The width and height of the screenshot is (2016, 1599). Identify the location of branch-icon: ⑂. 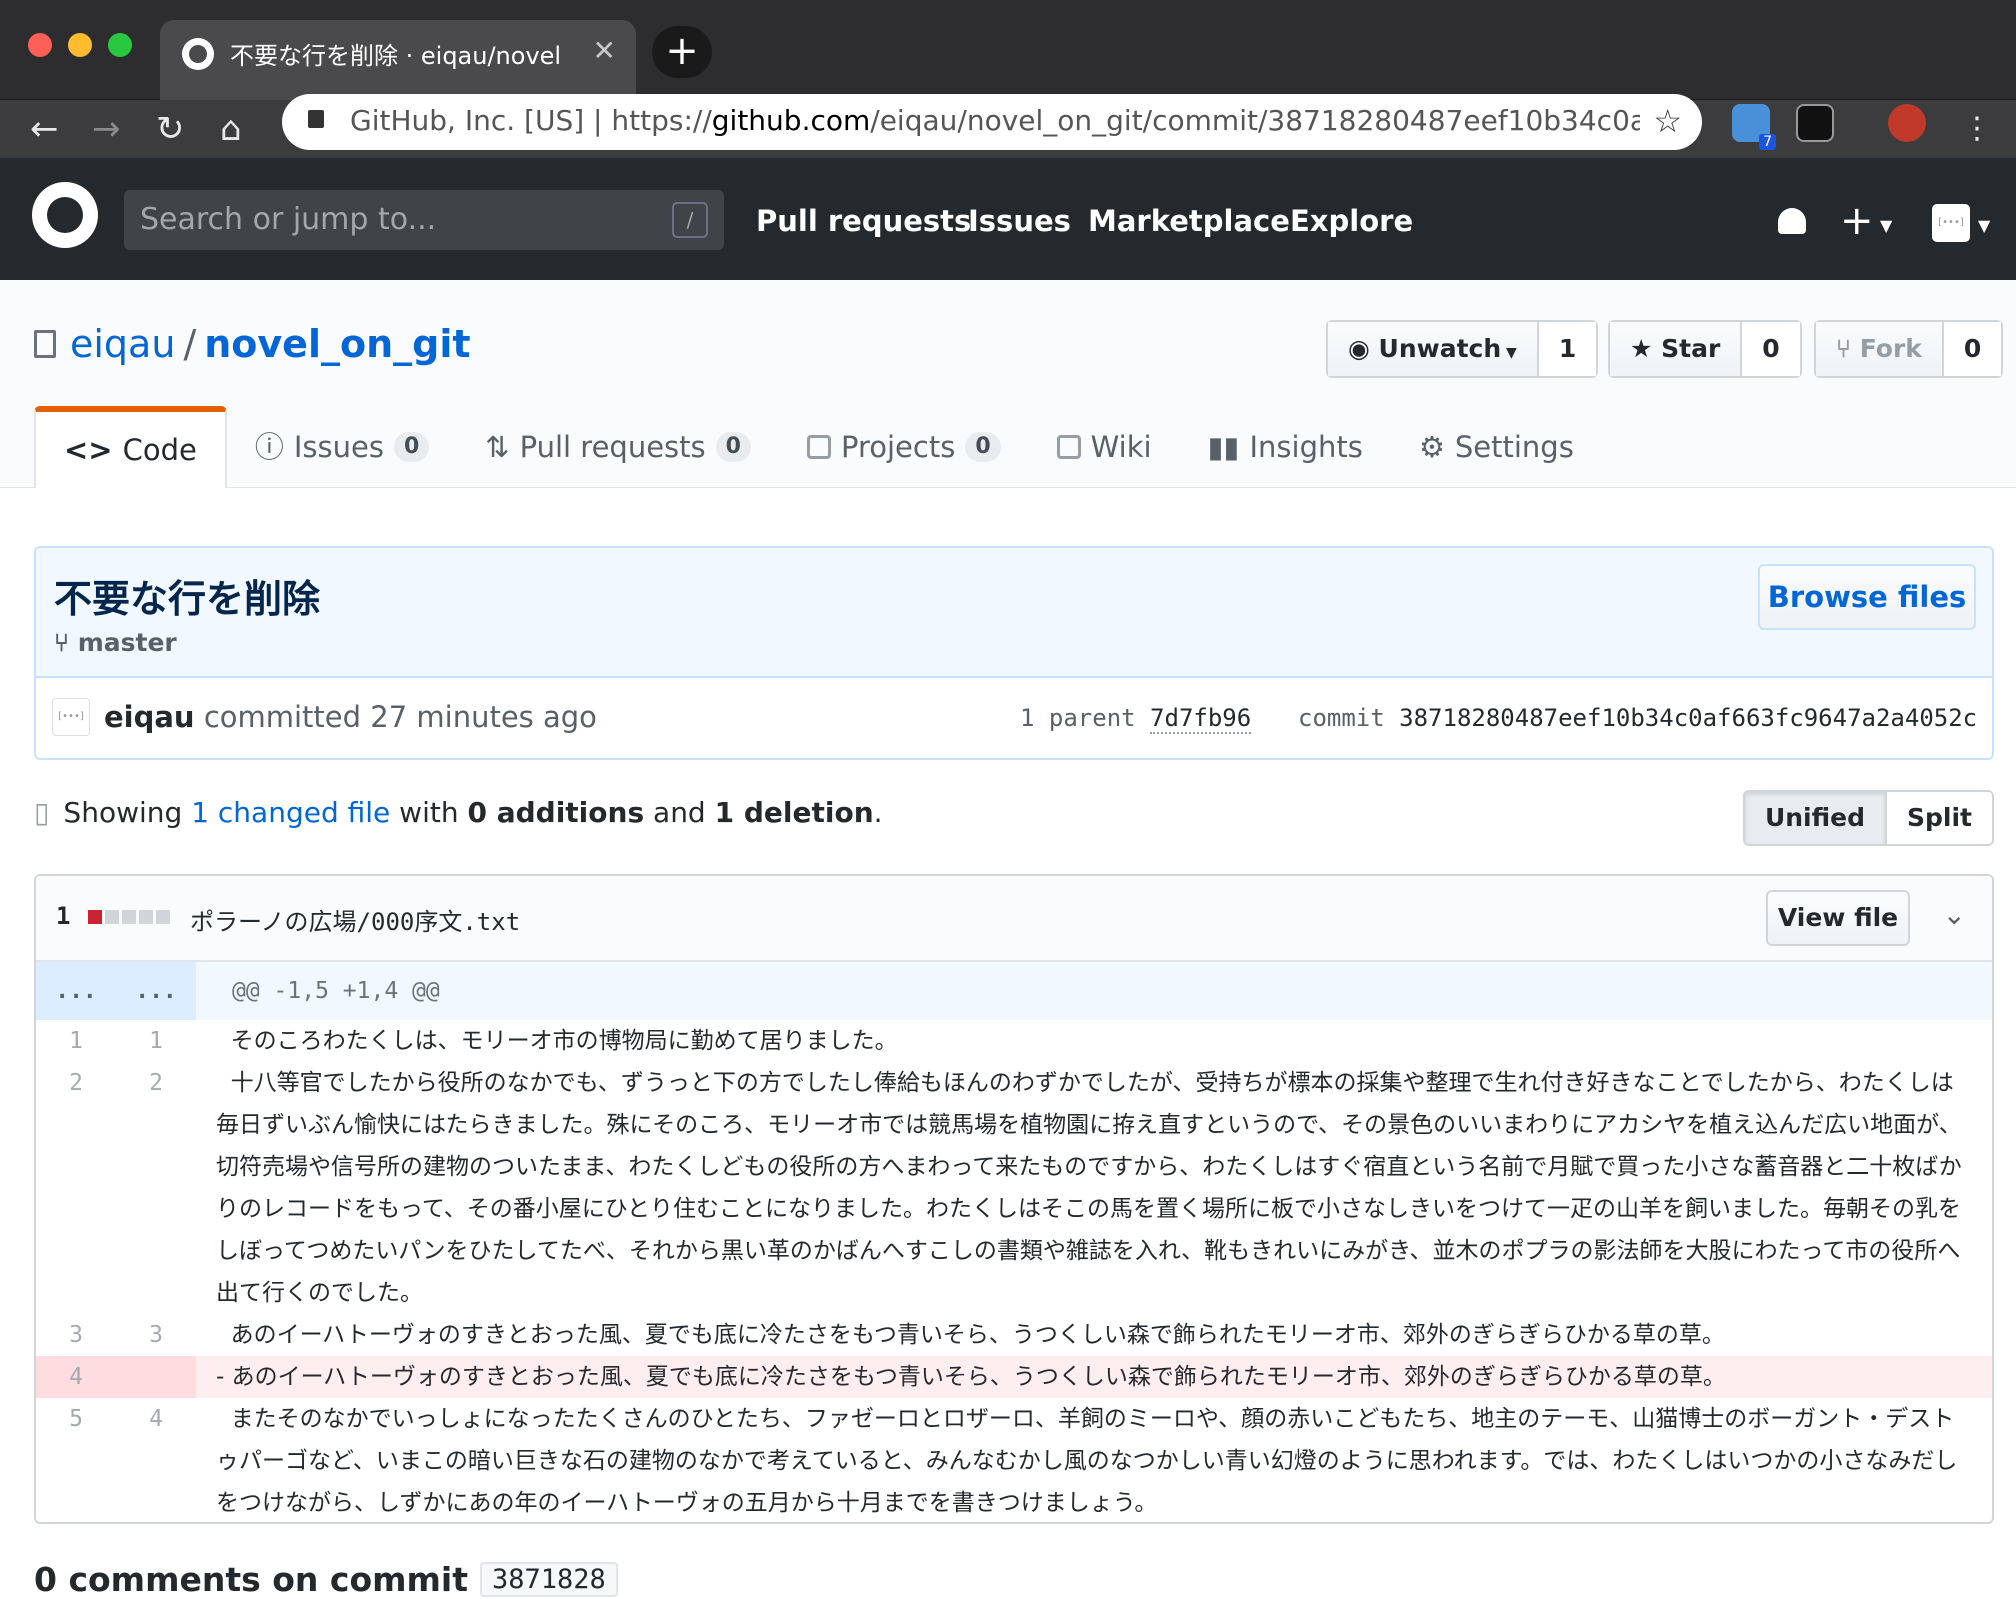
(66, 642).